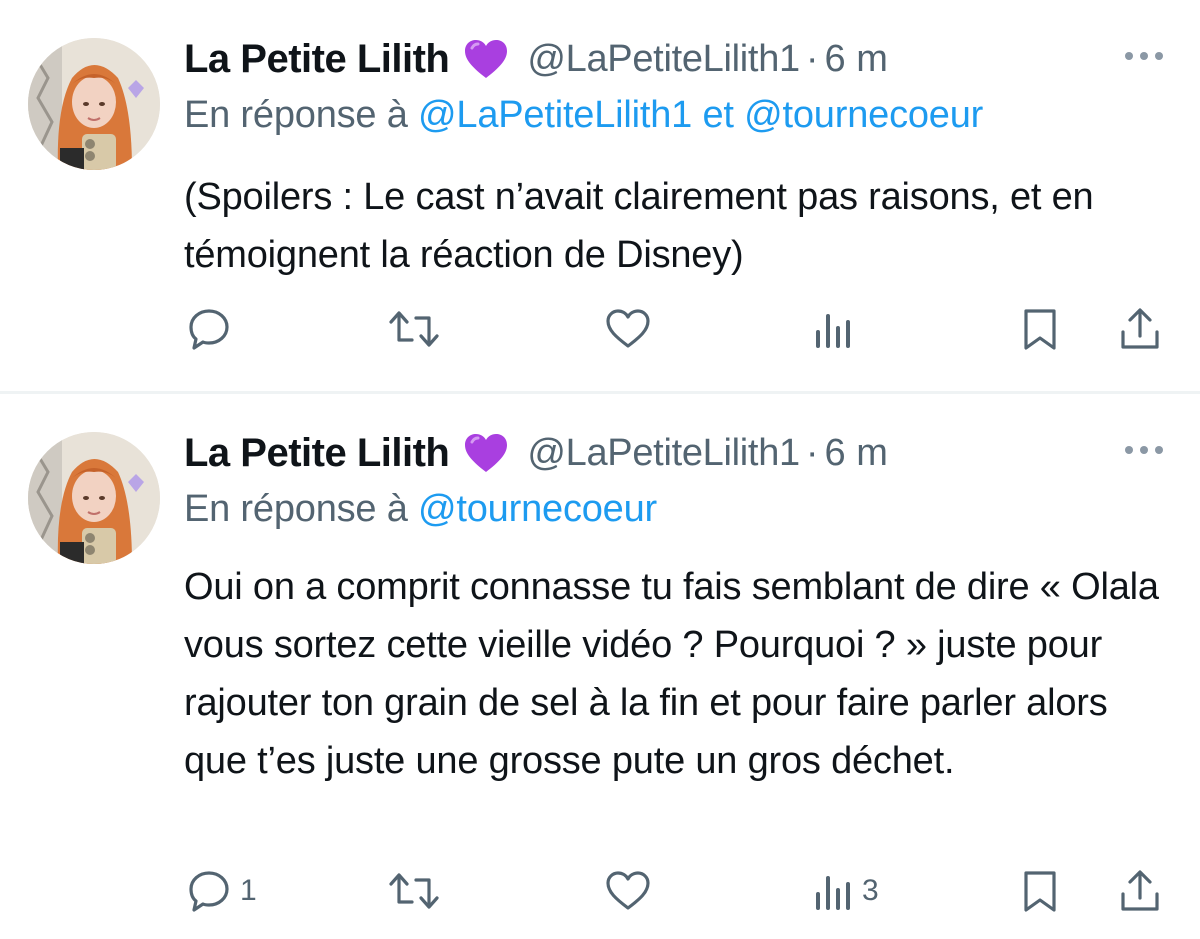 This screenshot has height=939, width=1200. Describe the element at coordinates (679, 329) in the screenshot. I see `action-bar` at that location.